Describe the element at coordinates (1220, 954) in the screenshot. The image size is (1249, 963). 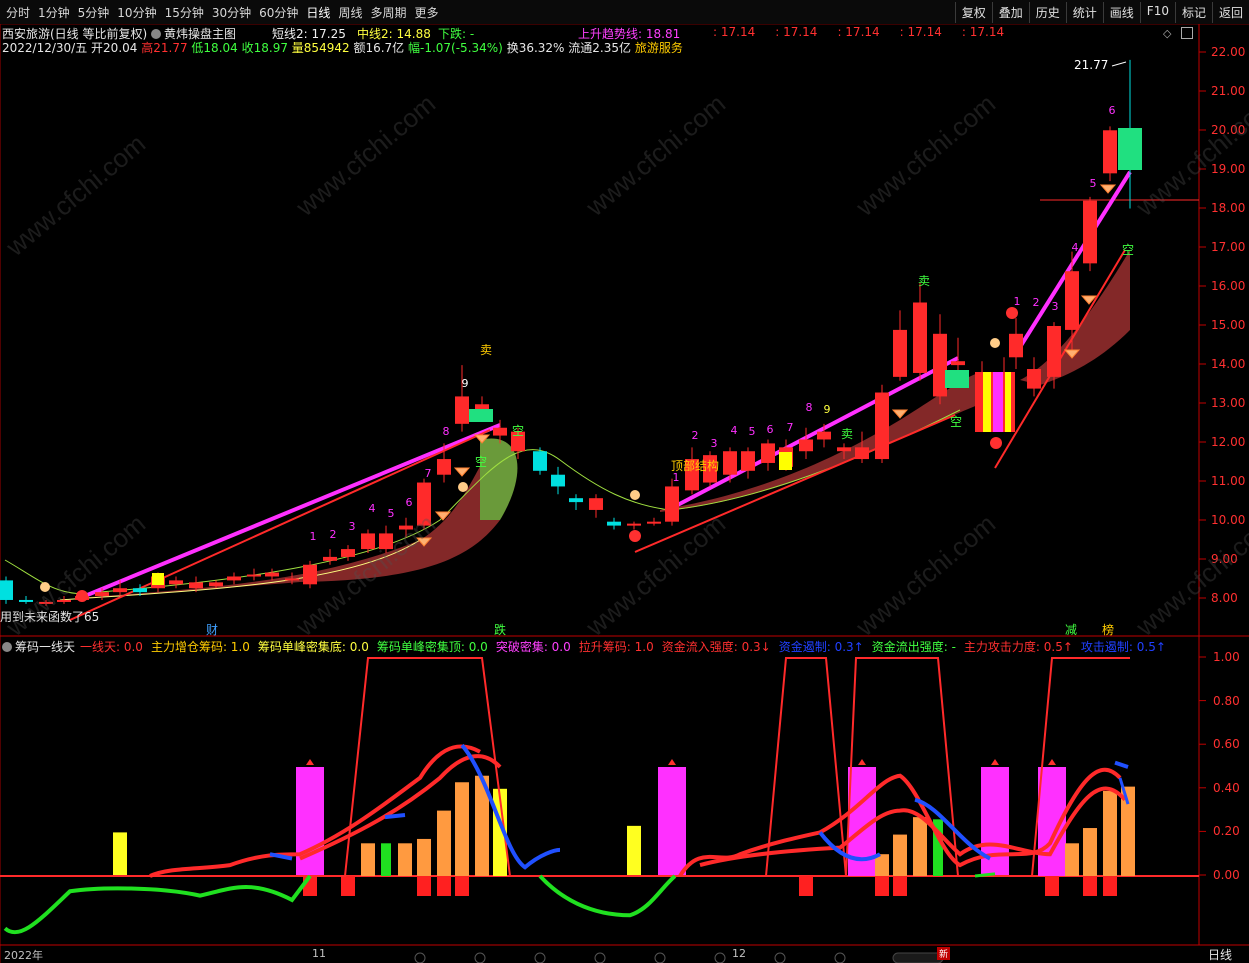
I see `period-indicator: 日线` at that location.